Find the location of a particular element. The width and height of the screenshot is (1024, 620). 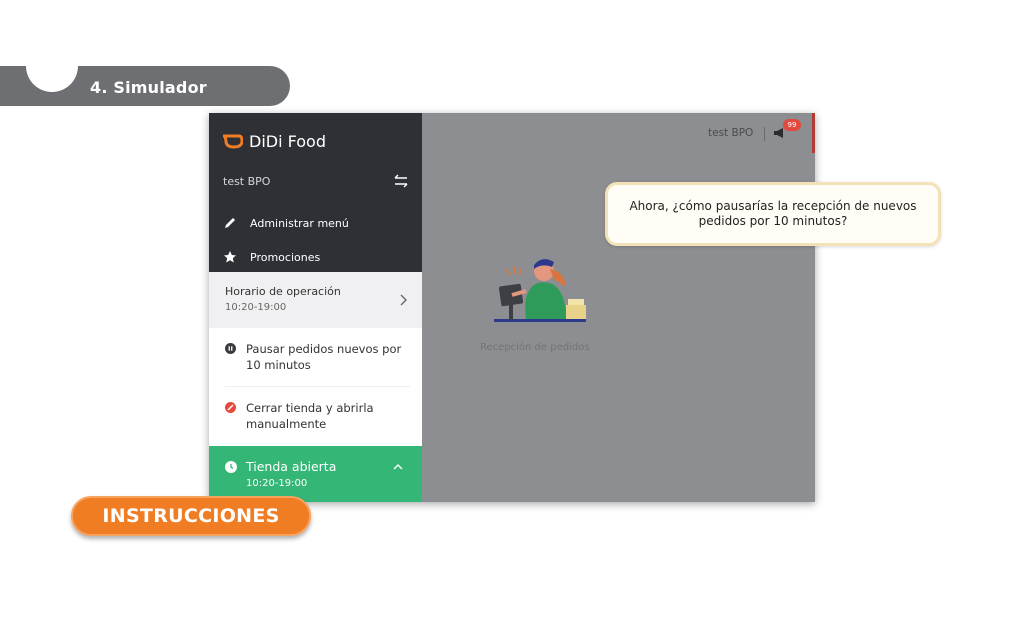

menu-item-promociones: Promociones is located at coordinates (315, 257).